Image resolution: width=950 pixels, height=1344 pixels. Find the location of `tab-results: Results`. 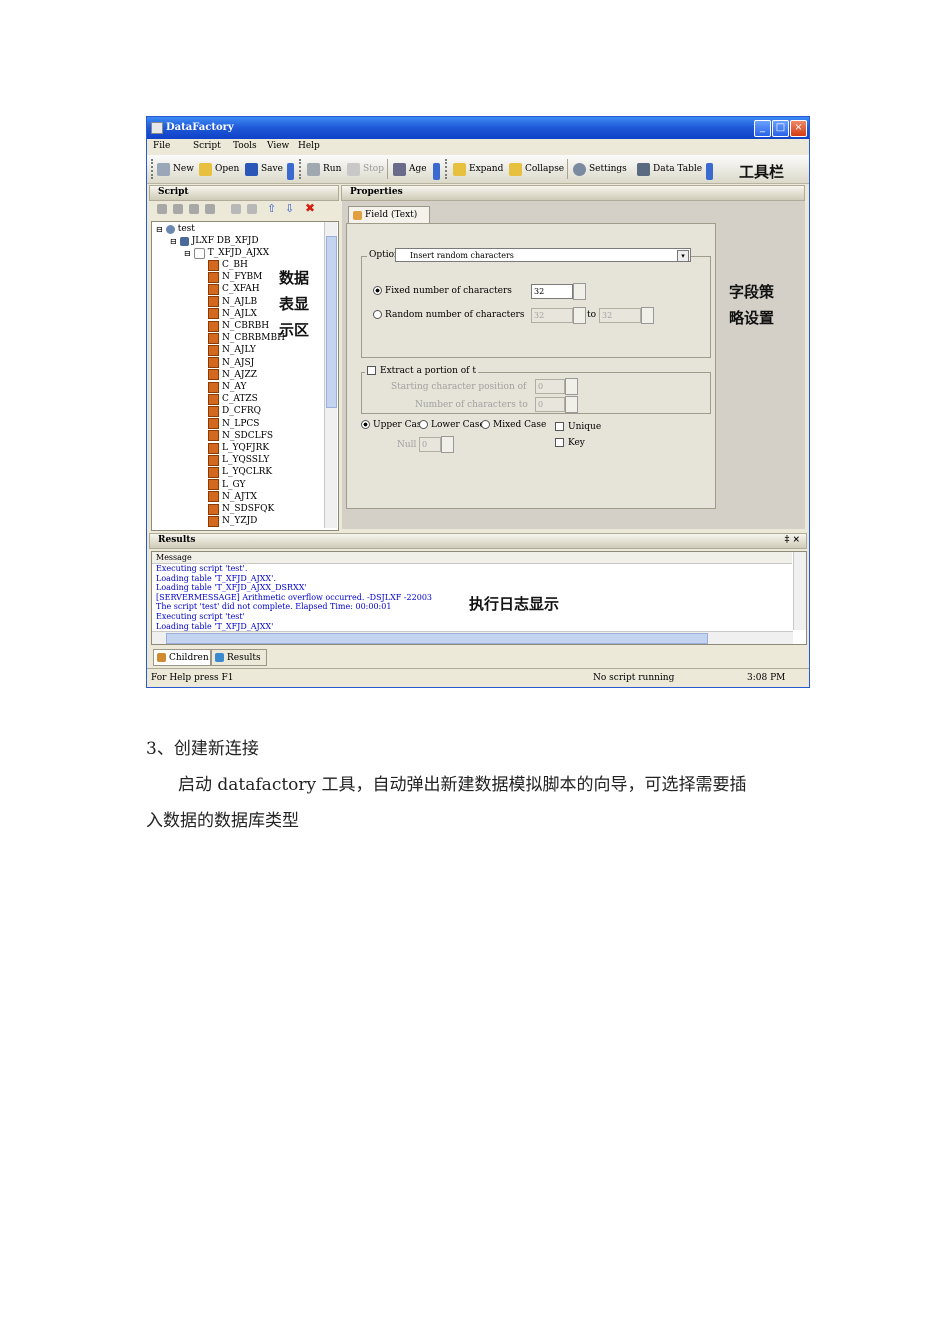

tab-results: Results is located at coordinates (239, 657).